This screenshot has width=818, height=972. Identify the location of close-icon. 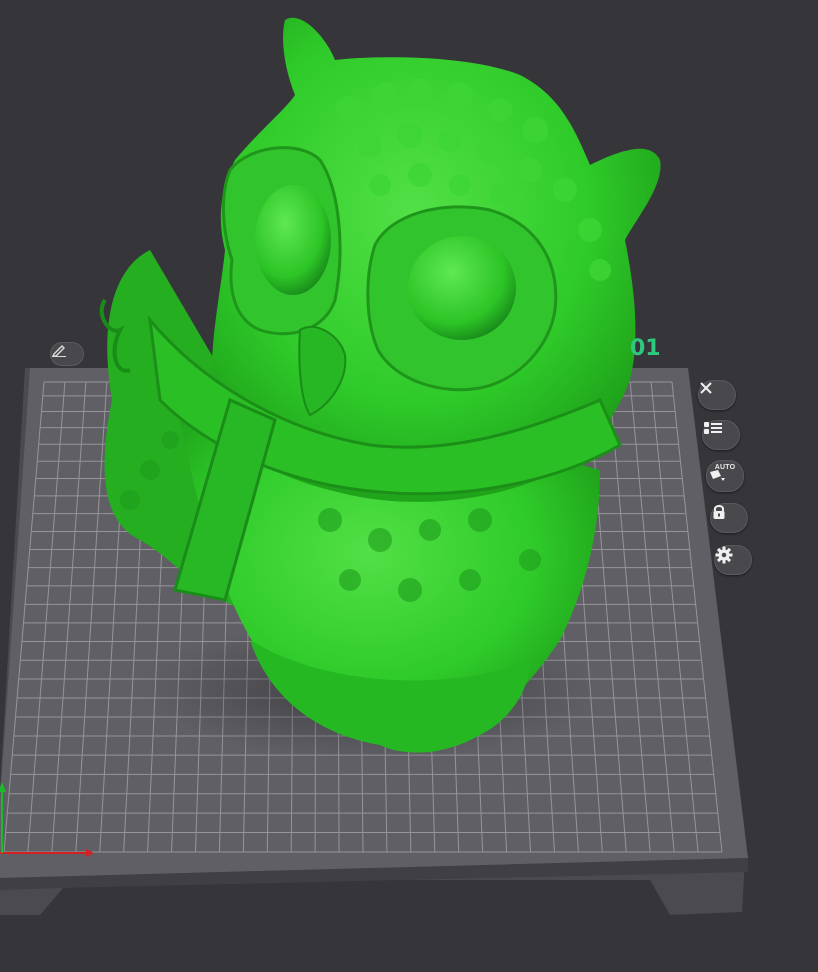
(706, 388).